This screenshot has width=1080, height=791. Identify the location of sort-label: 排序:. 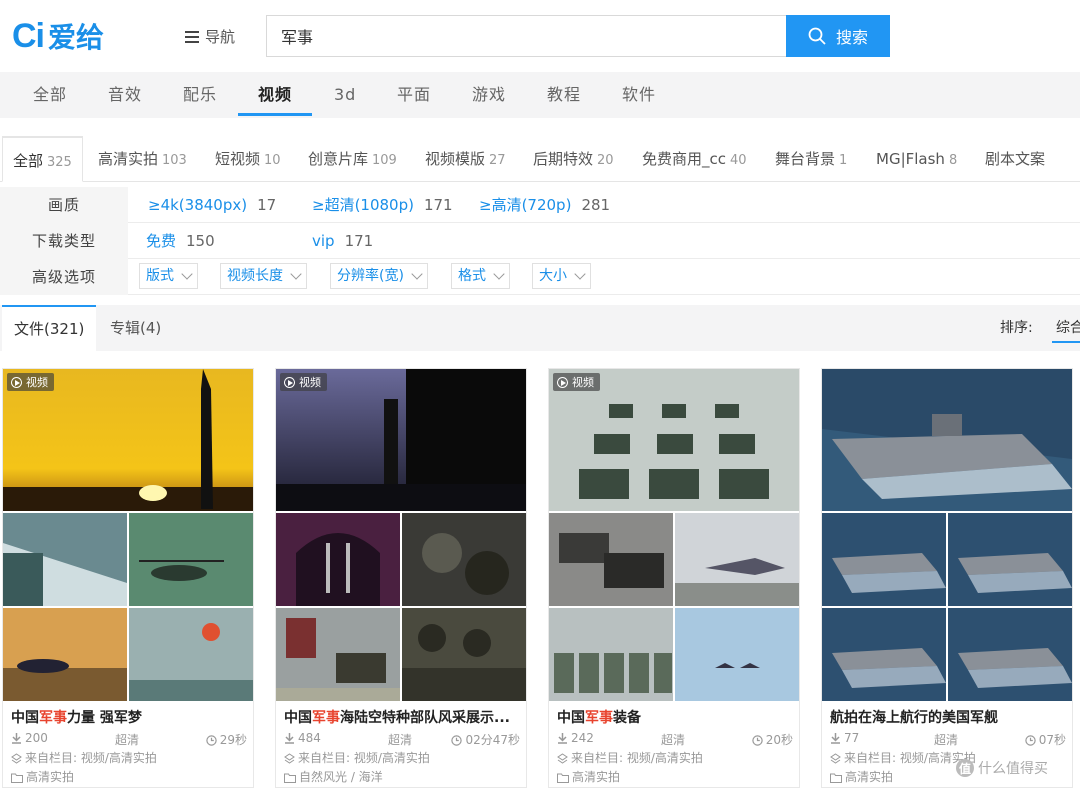
(1016, 328).